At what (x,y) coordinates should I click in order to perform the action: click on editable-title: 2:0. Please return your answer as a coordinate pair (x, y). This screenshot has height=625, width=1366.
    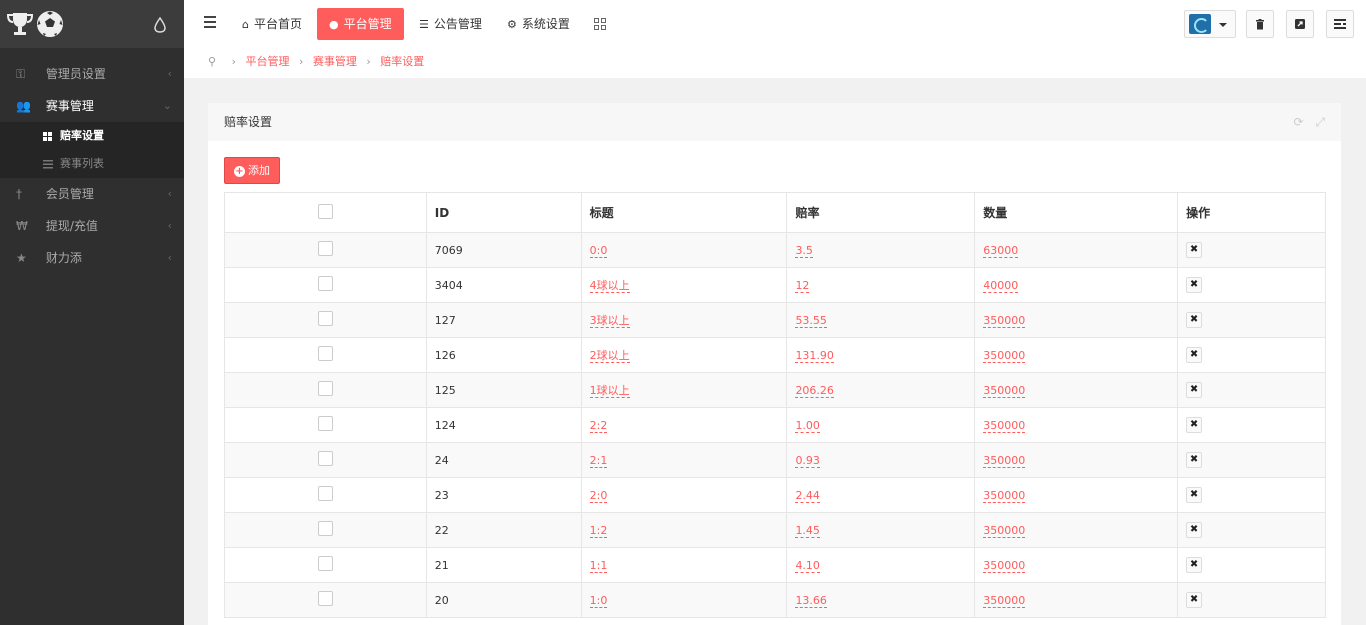
    Looking at the image, I should click on (598, 495).